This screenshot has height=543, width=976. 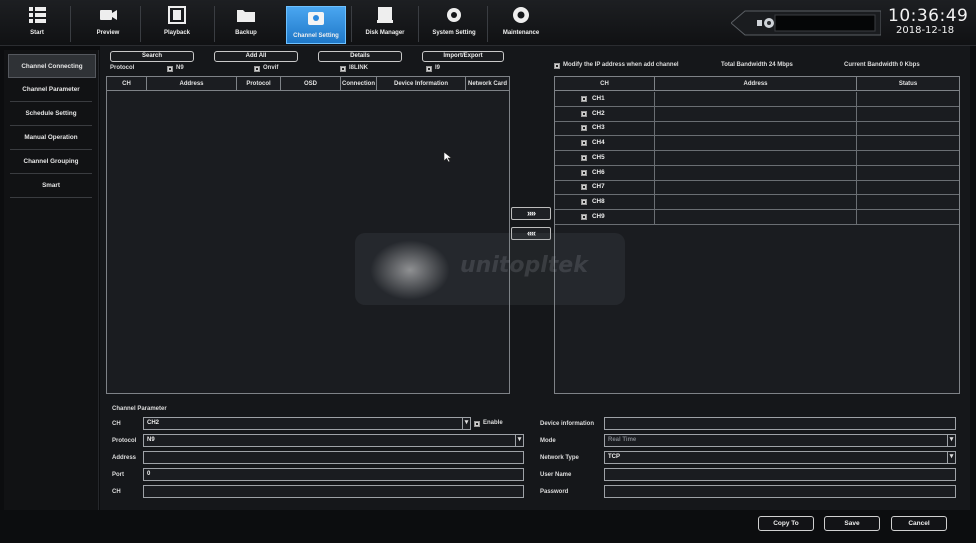 I want to click on add-channel-button: »», so click(x=531, y=213).